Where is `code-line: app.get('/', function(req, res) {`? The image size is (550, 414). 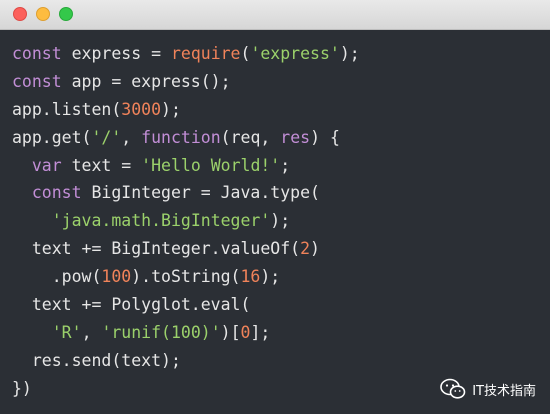
code-line: app.get('/', function(req, res) { is located at coordinates (186, 138).